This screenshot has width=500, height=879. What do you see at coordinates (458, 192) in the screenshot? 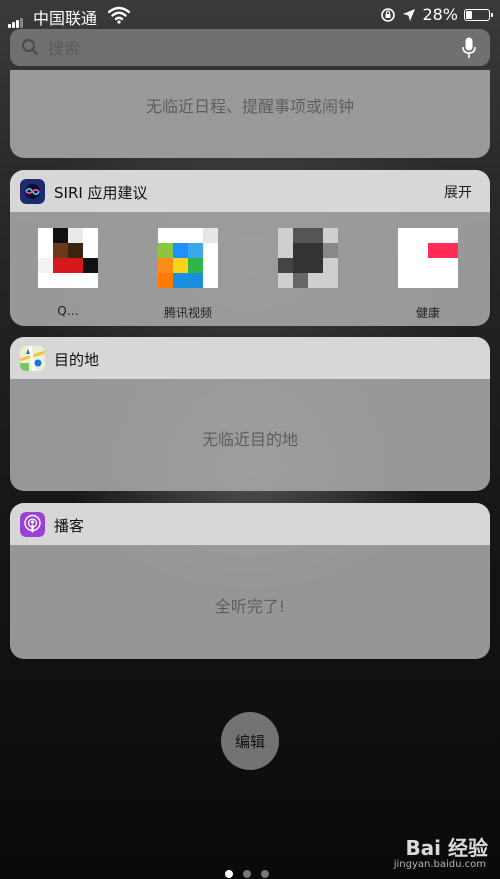
I see `show-more-button: 展开` at bounding box center [458, 192].